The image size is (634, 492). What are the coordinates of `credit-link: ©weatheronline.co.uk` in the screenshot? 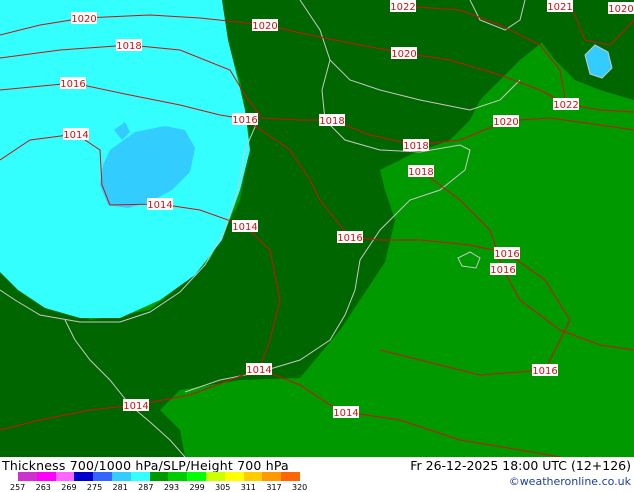 It's located at (570, 481).